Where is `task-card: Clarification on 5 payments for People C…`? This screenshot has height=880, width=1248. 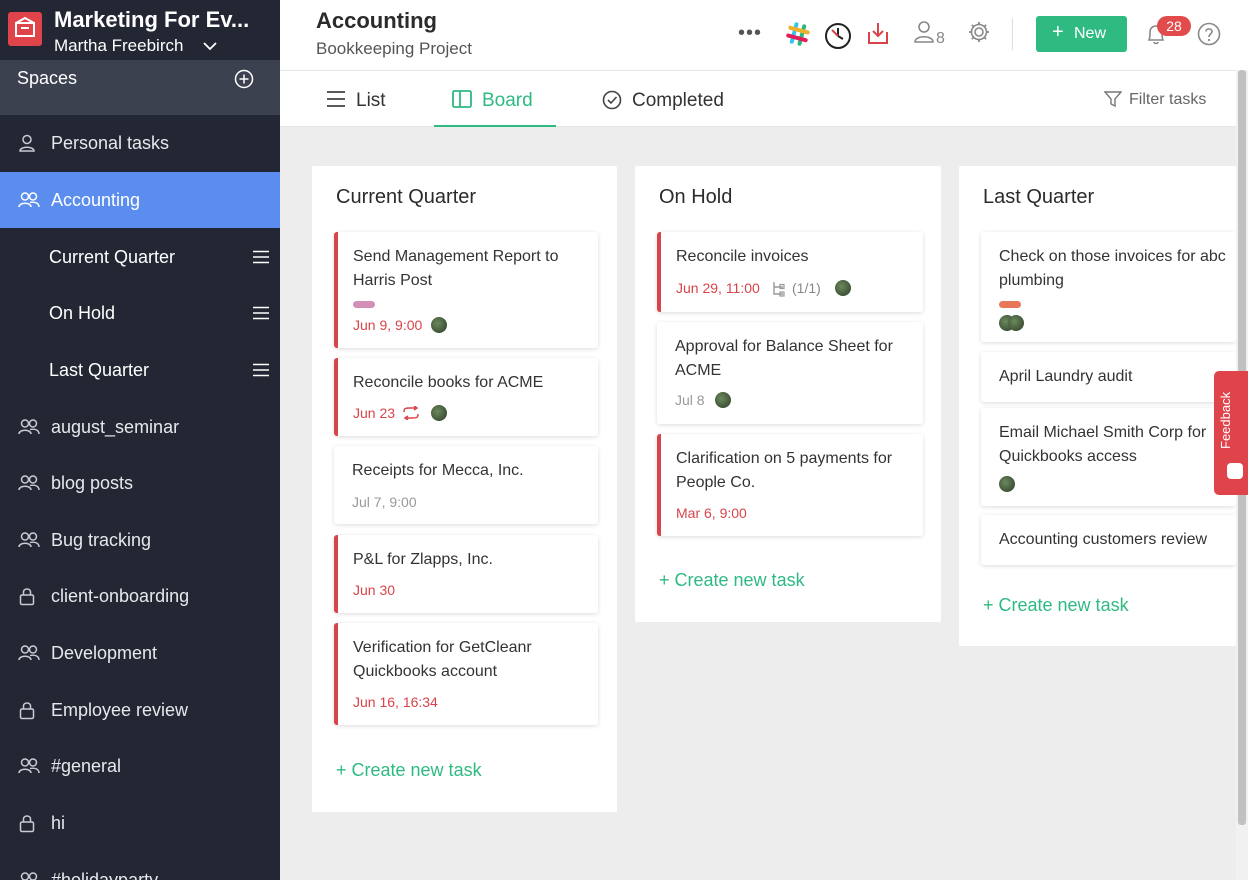
task-card: Clarification on 5 payments for People C… is located at coordinates (790, 485).